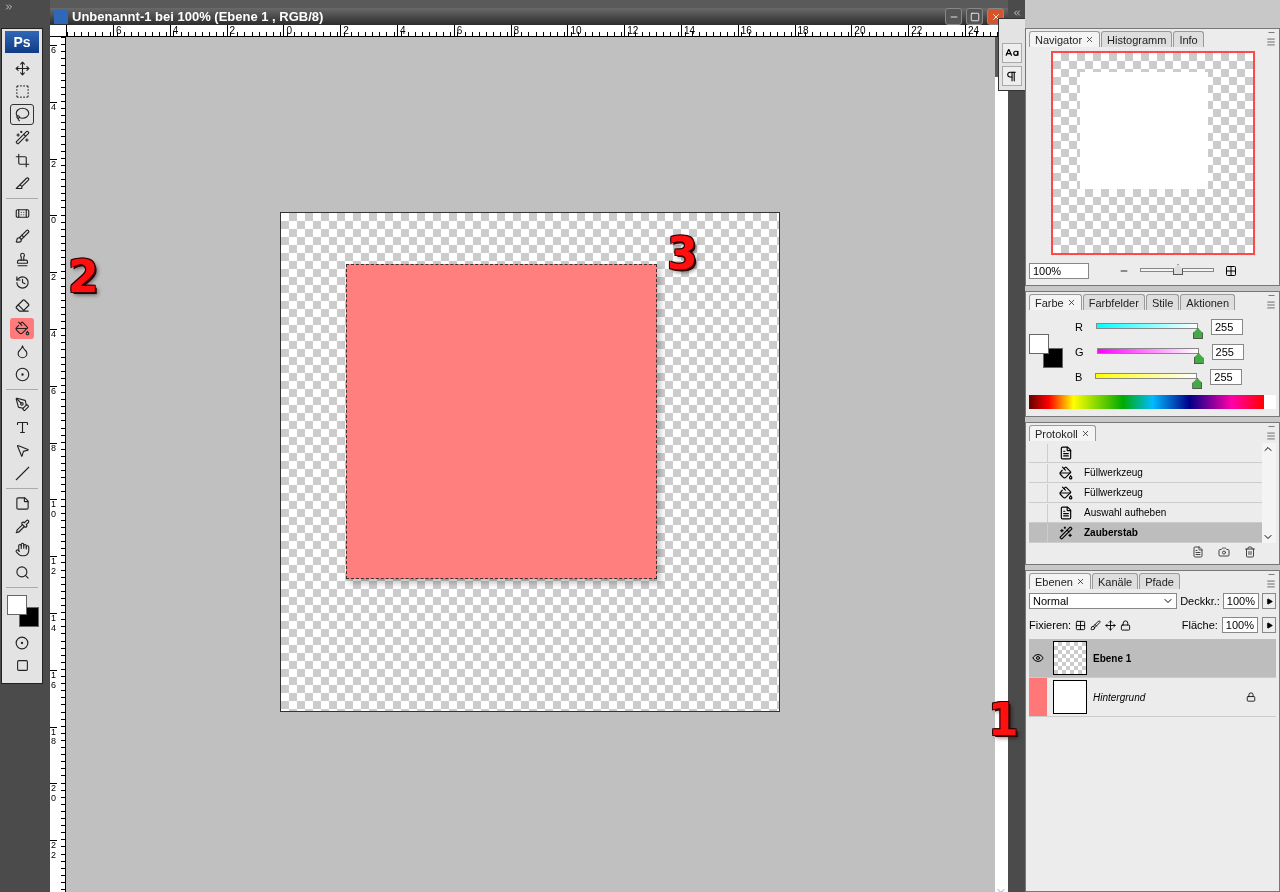 This screenshot has height=892, width=1280. What do you see at coordinates (1016, 13) in the screenshot?
I see `collapse-icon` at bounding box center [1016, 13].